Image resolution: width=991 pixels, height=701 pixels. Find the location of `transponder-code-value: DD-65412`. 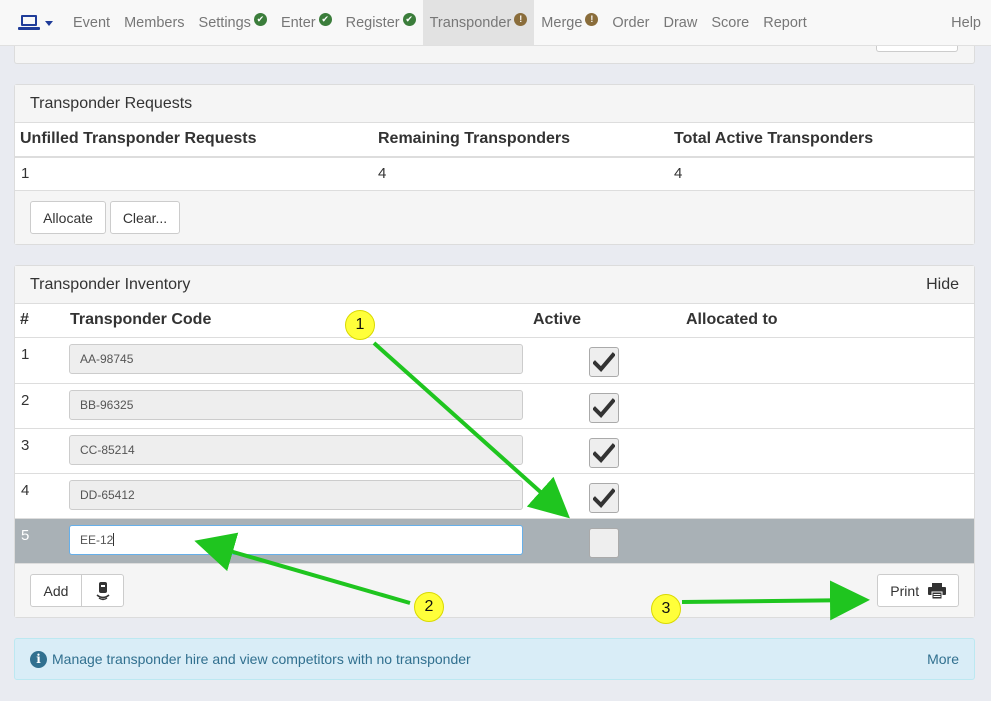

transponder-code-value: DD-65412 is located at coordinates (107, 495).